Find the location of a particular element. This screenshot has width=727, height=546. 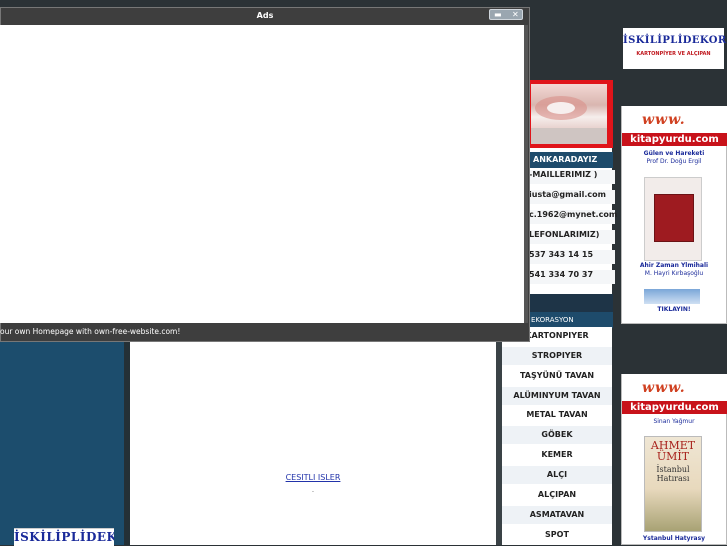

menu-item-spot: SPOT is located at coordinates (557, 535).